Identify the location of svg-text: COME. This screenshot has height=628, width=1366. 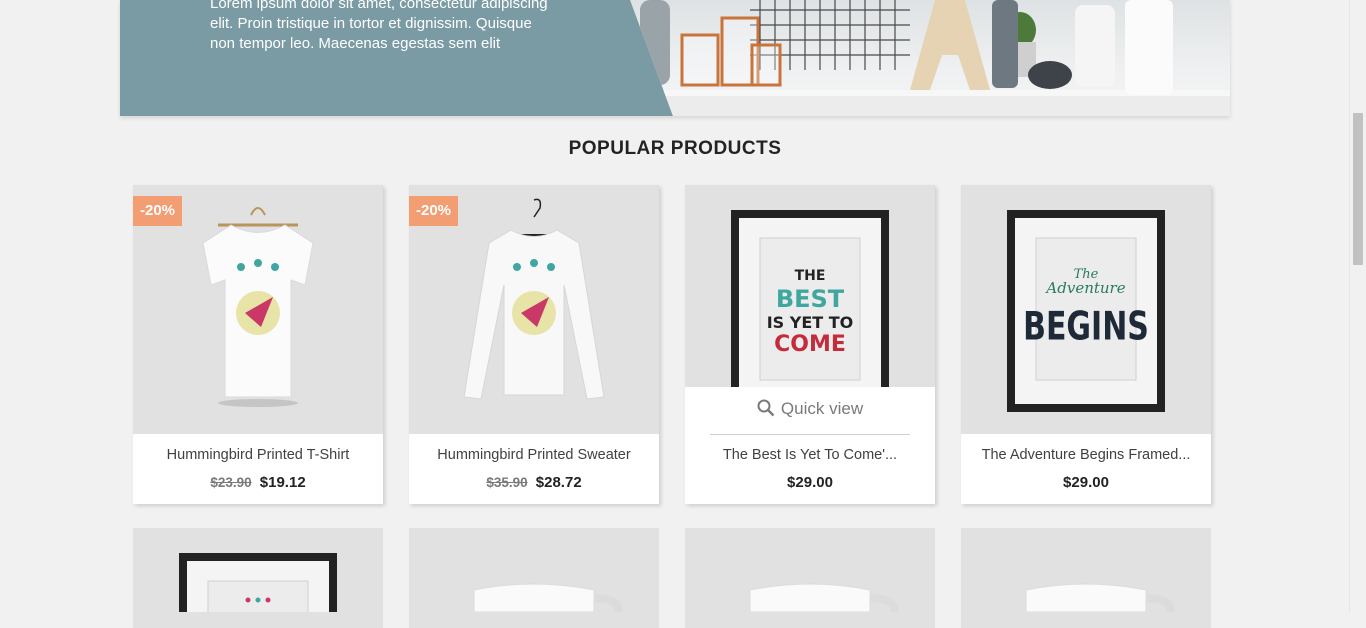
(810, 344).